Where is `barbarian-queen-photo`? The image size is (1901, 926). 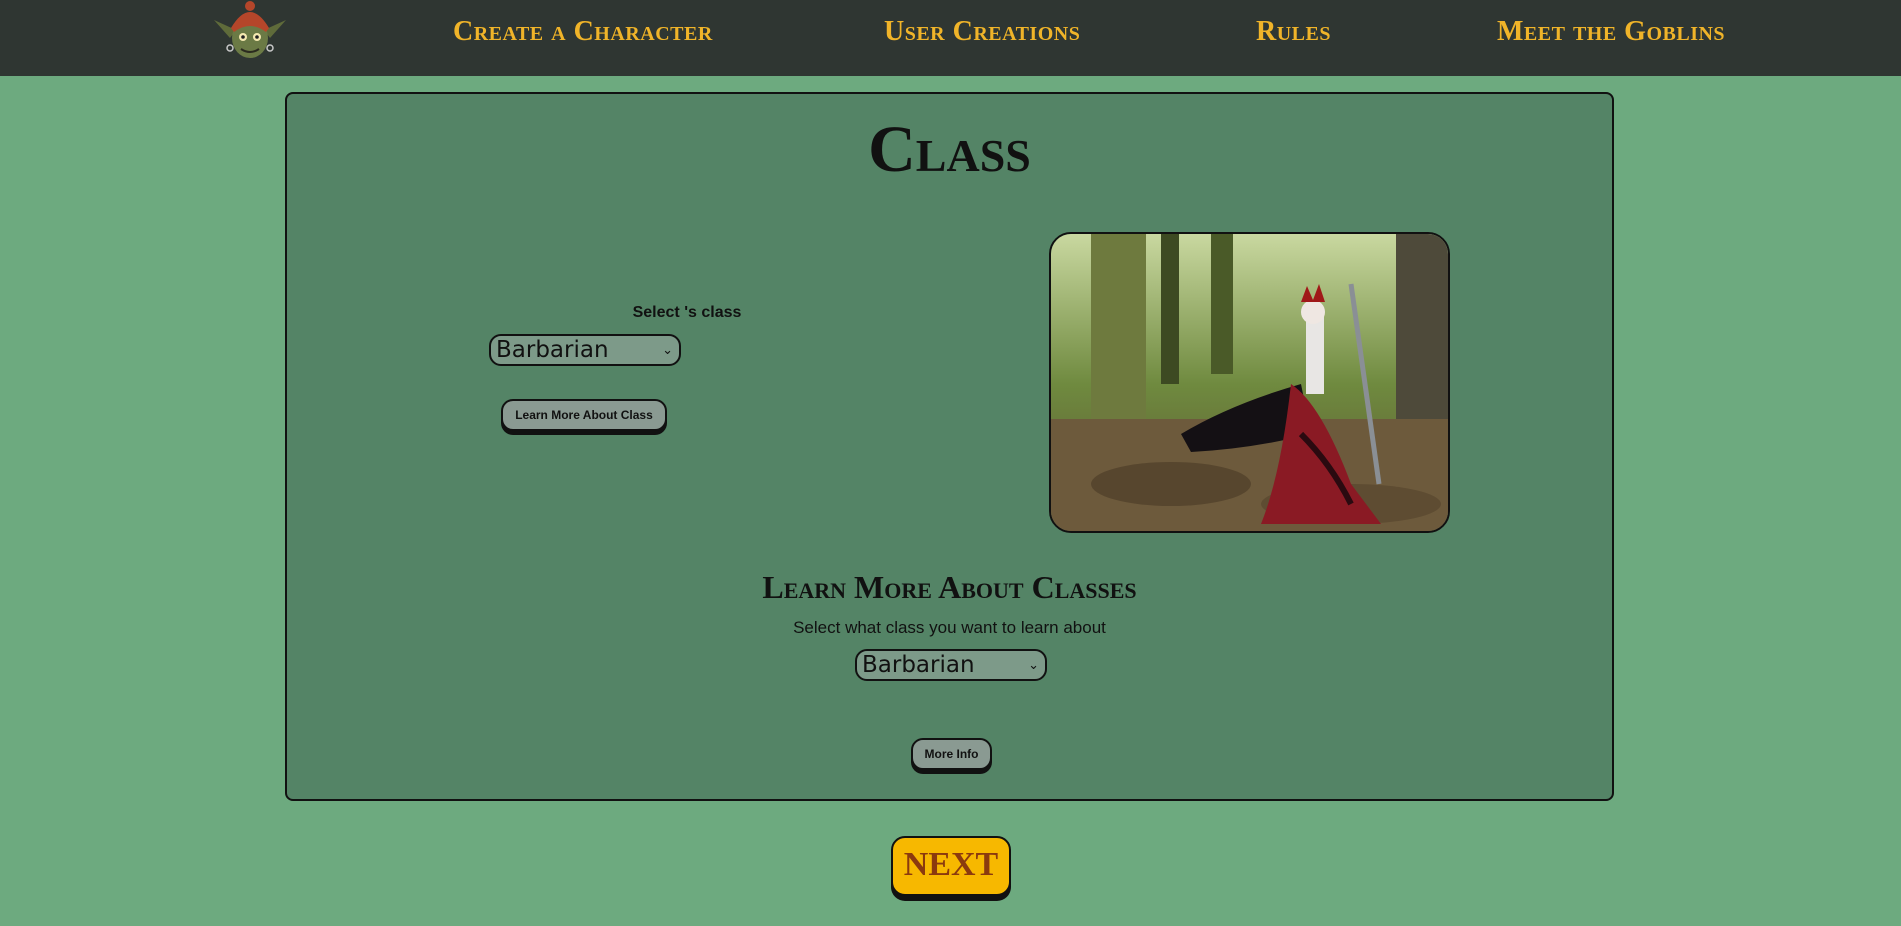 barbarian-queen-photo is located at coordinates (1249, 382).